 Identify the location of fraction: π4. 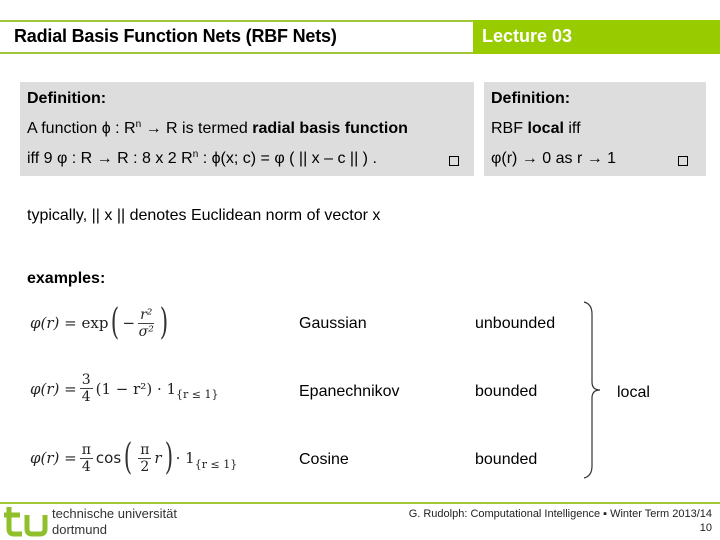
(86, 458).